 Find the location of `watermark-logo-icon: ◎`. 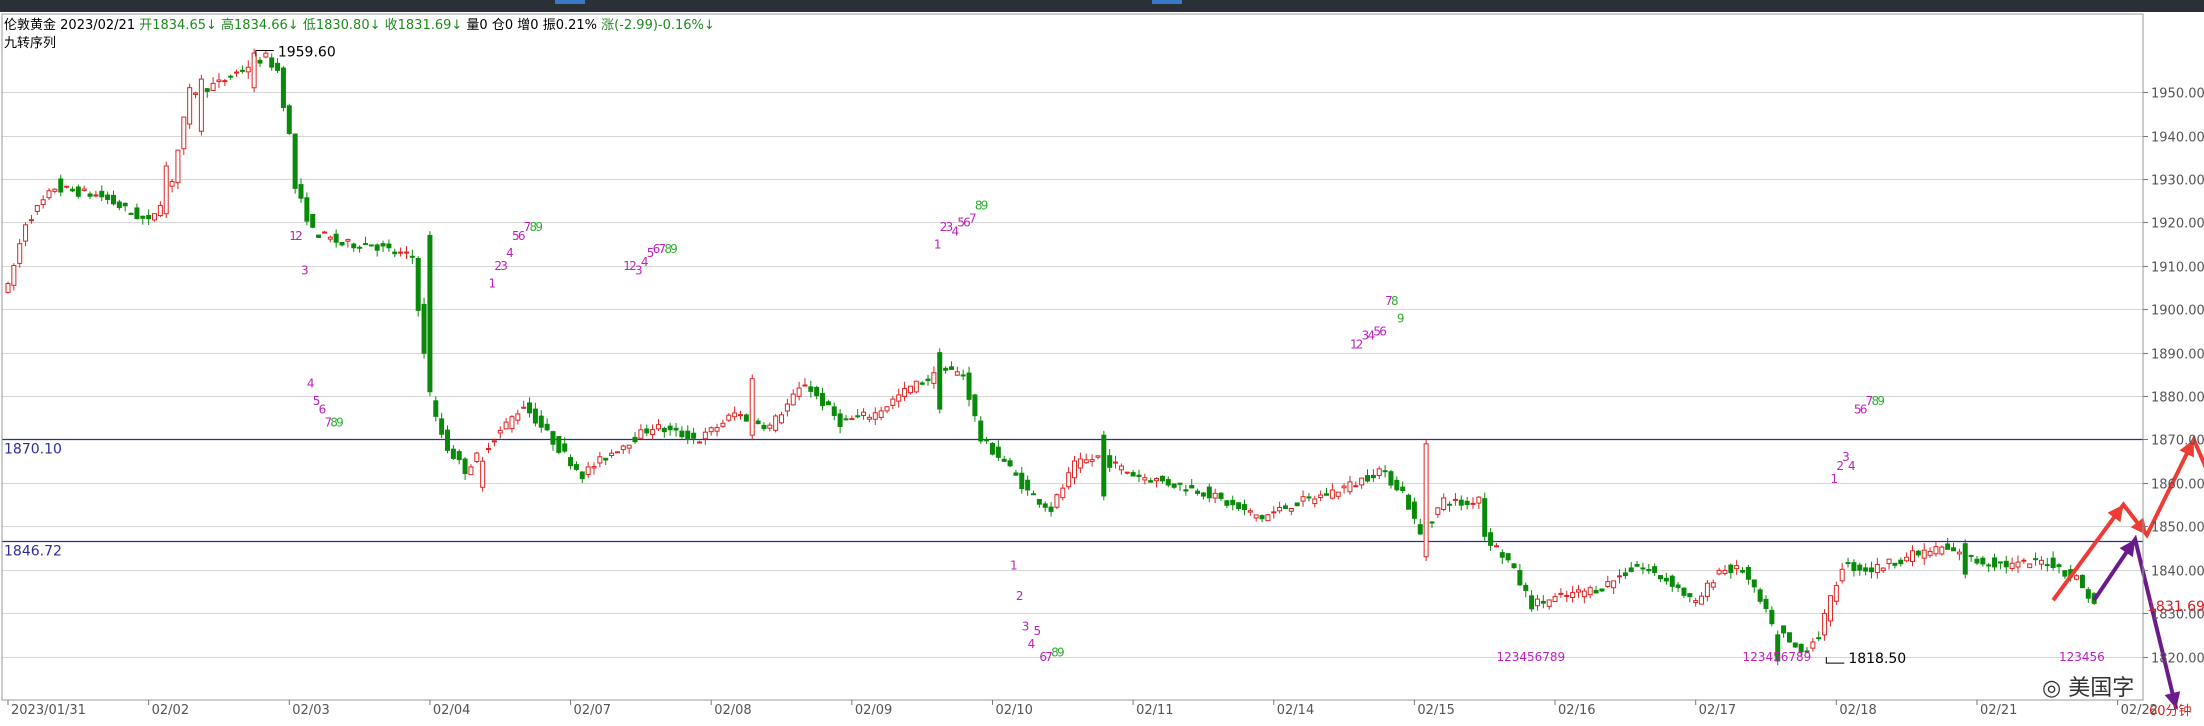

watermark-logo-icon: ◎ is located at coordinates (2052, 688).